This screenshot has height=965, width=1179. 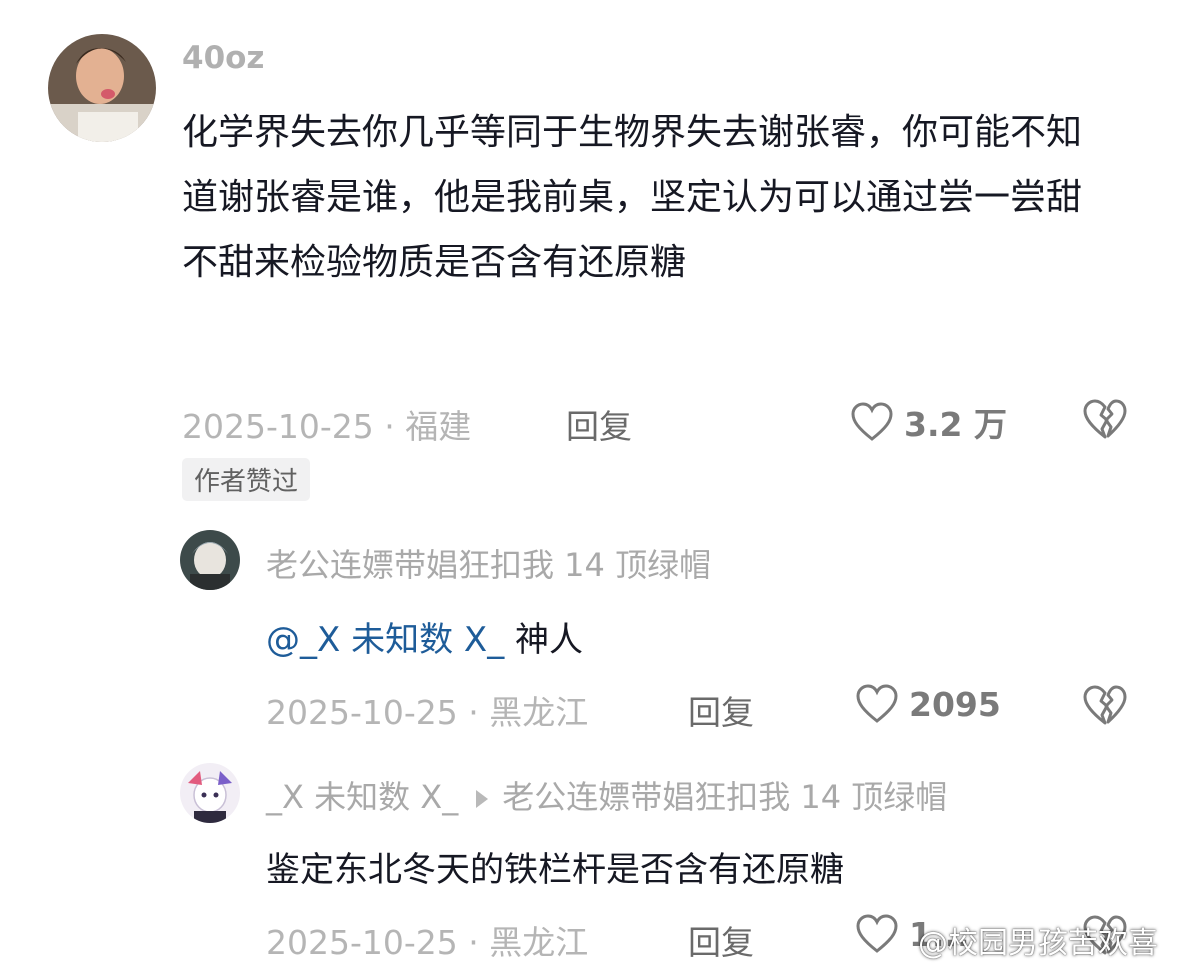 I want to click on reply1-reply-button: 回复, so click(x=721, y=710).